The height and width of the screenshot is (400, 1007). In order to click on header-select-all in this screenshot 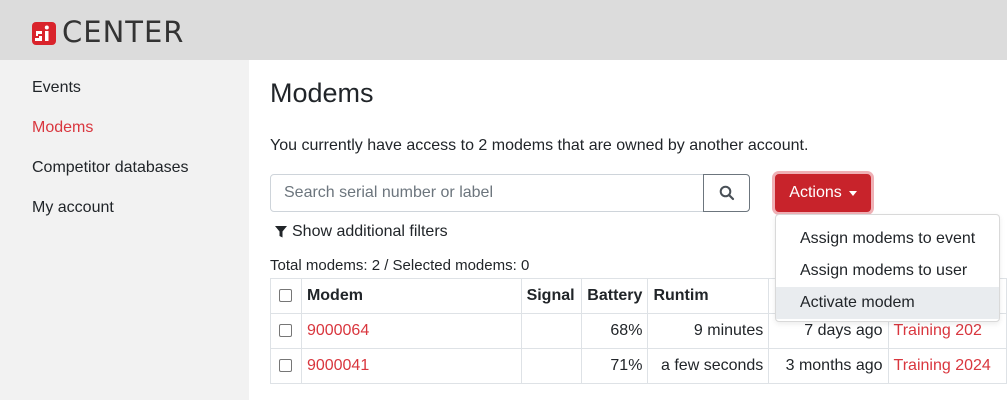, I will do `click(286, 296)`.